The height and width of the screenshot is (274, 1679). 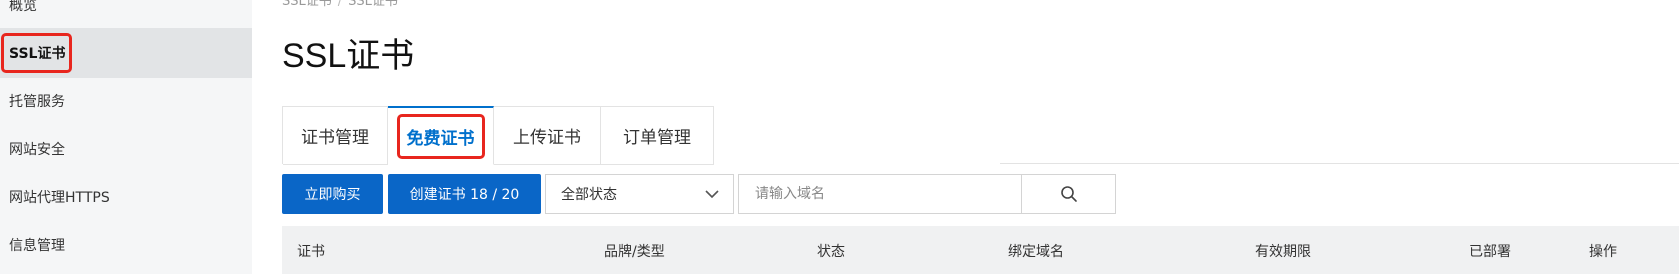 I want to click on tab-certificate-management: 证书管理, so click(x=335, y=136).